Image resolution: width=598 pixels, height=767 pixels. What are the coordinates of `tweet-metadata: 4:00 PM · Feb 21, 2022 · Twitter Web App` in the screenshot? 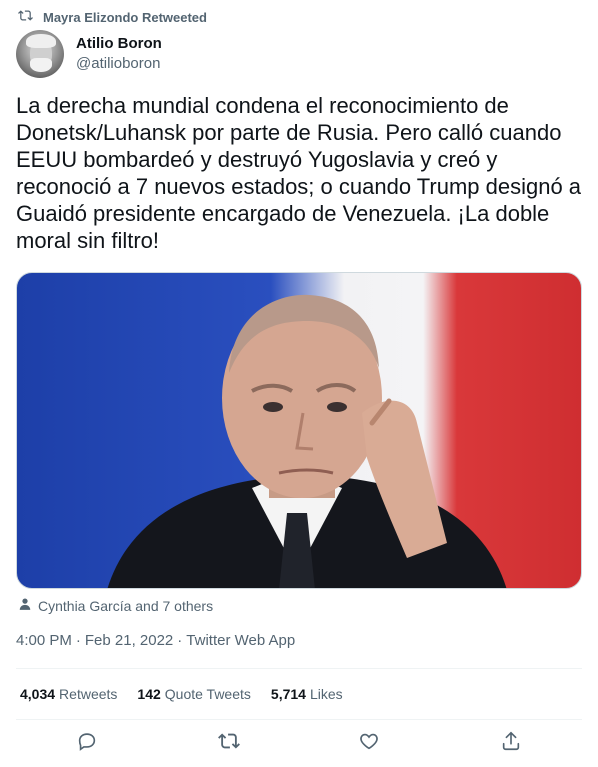 It's located at (155, 640).